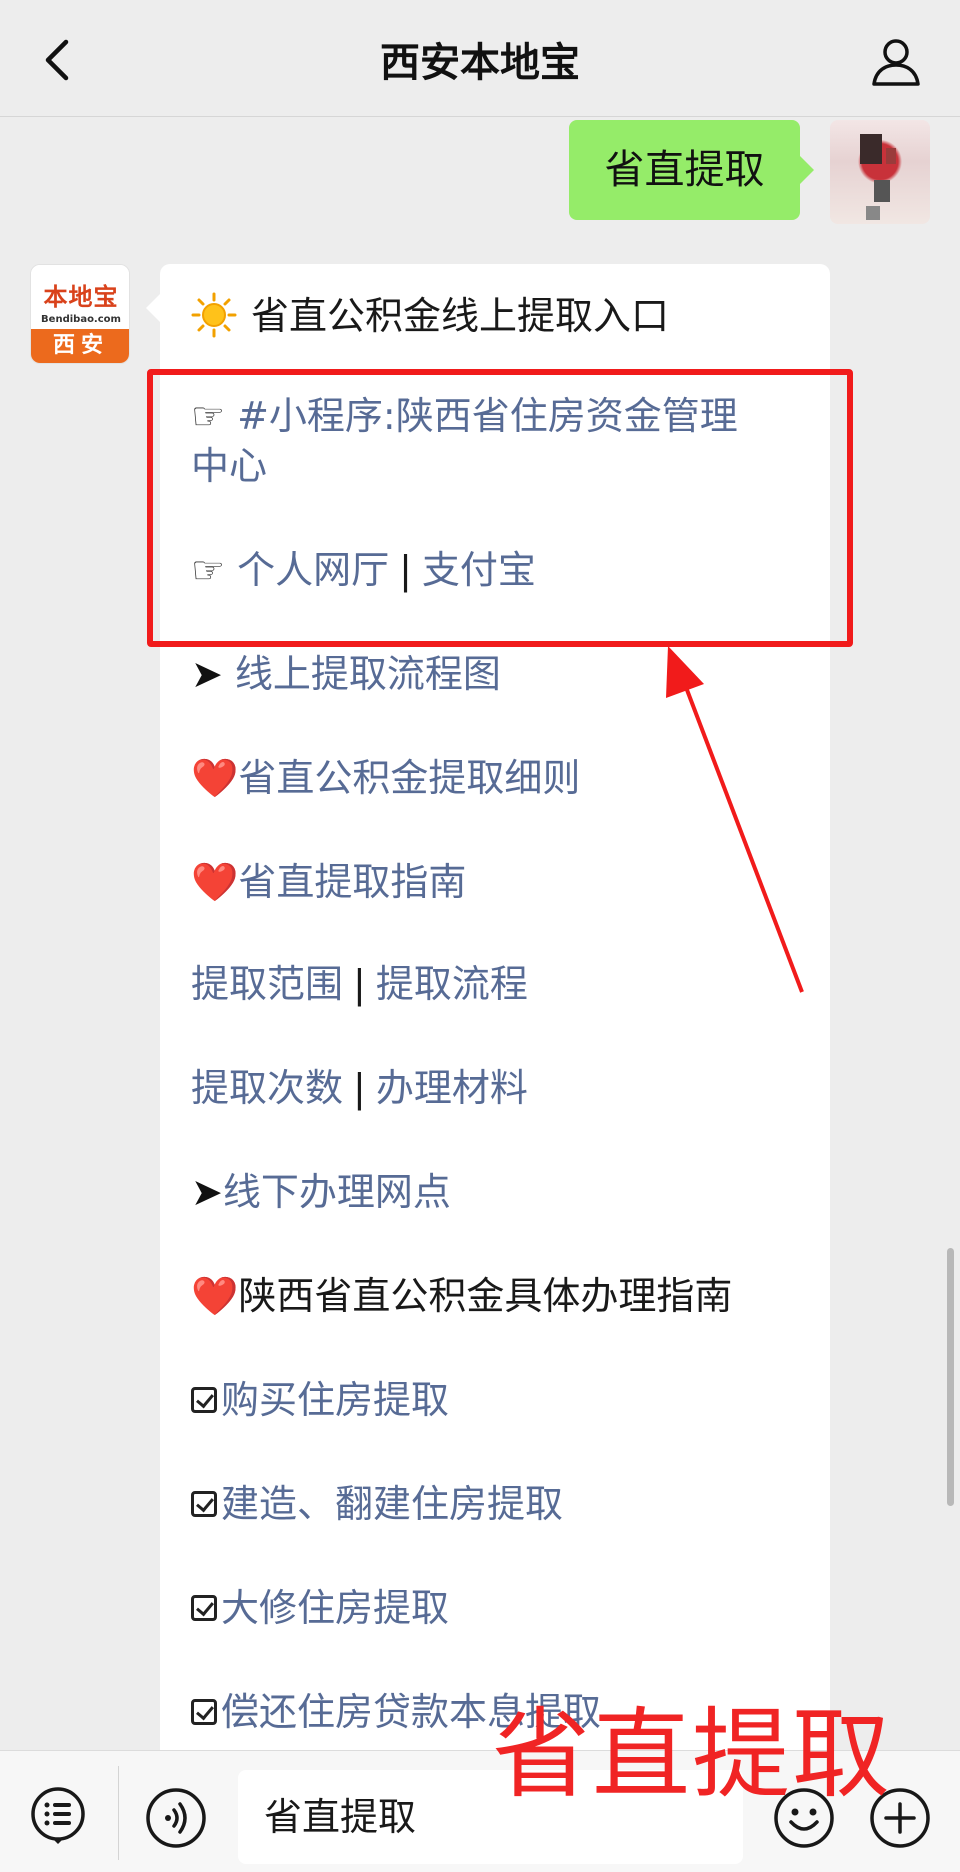 The image size is (960, 1872). Describe the element at coordinates (81, 319) in the screenshot. I see `logo-url-text: Bendibao.com` at that location.